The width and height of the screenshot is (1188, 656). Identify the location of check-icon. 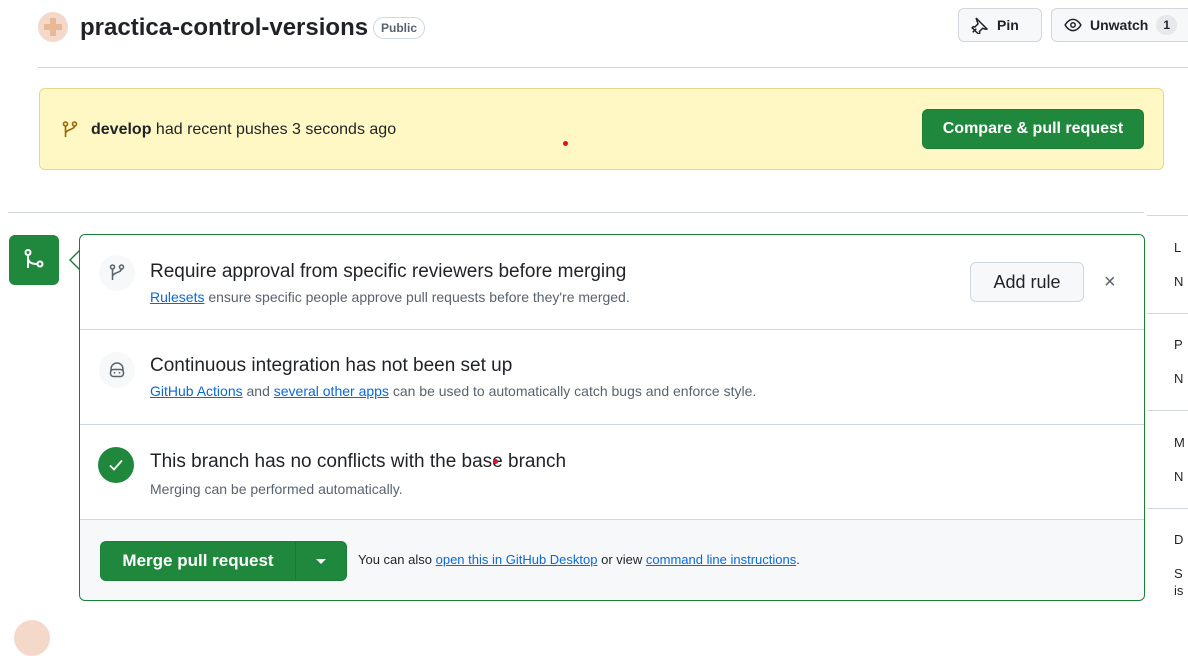
(116, 465).